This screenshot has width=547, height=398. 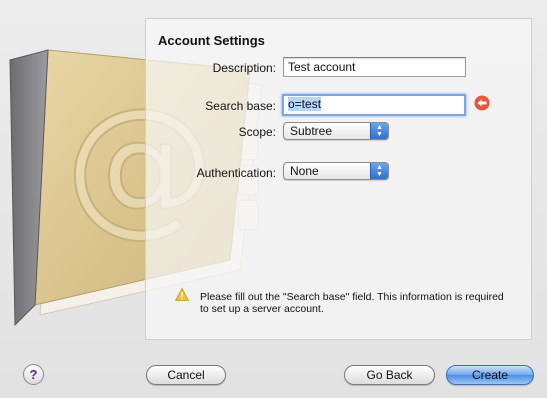 What do you see at coordinates (322, 67) in the screenshot?
I see `description-value: Test account` at bounding box center [322, 67].